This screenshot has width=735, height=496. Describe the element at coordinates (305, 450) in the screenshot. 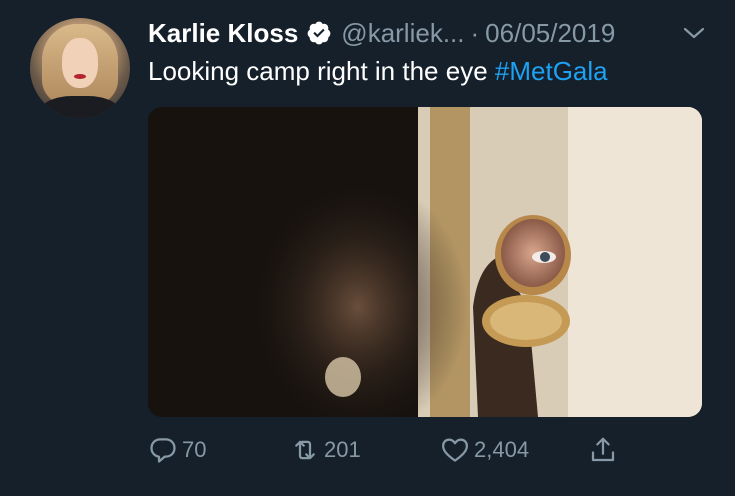

I see `retweet-icon` at that location.